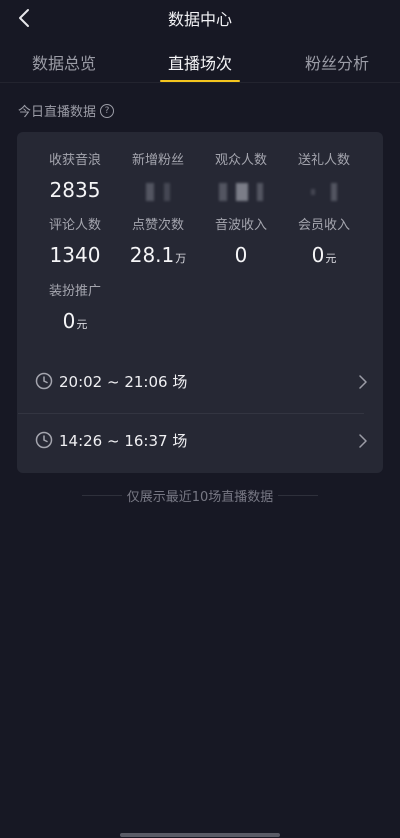 This screenshot has height=838, width=400. Describe the element at coordinates (123, 441) in the screenshot. I see `session-time-label: 14:26 ~ 16:37 场` at that location.